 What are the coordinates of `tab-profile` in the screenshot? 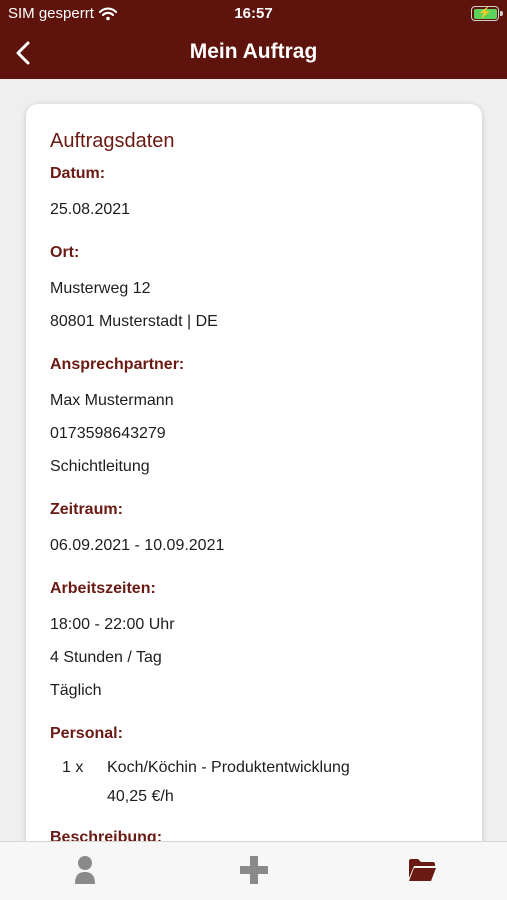 It's located at (85, 870).